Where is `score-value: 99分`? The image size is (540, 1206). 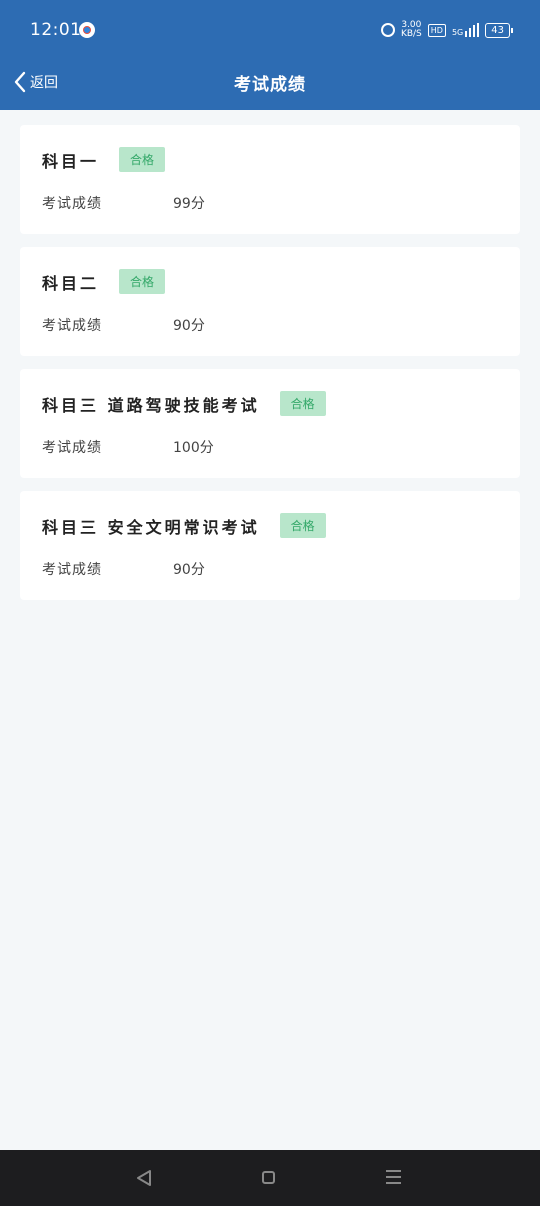 score-value: 99分 is located at coordinates (189, 204).